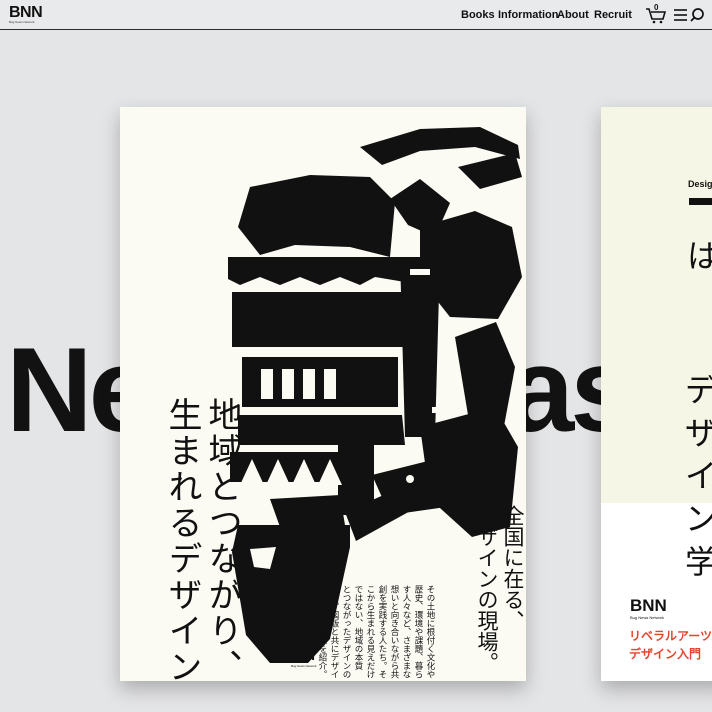 The image size is (712, 712). I want to click on book1-publisher-logo: BNN, so click(303, 657).